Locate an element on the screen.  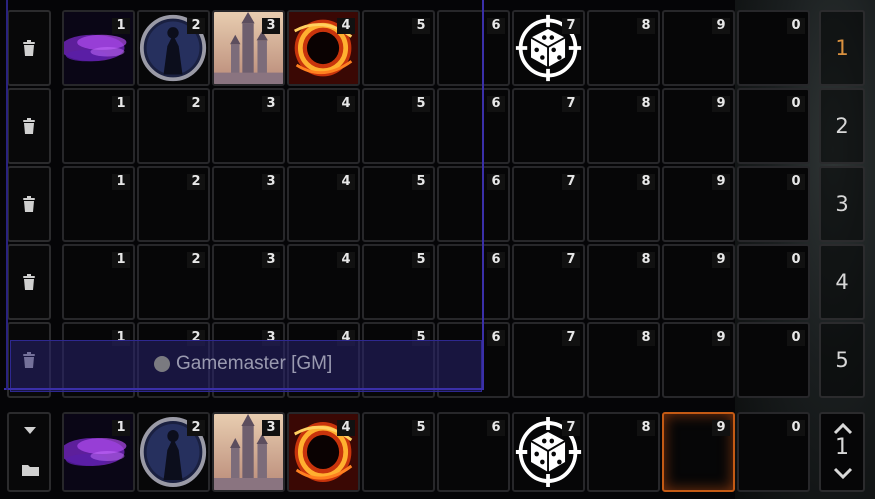
hotbar-slot: 4 is located at coordinates (323, 452).